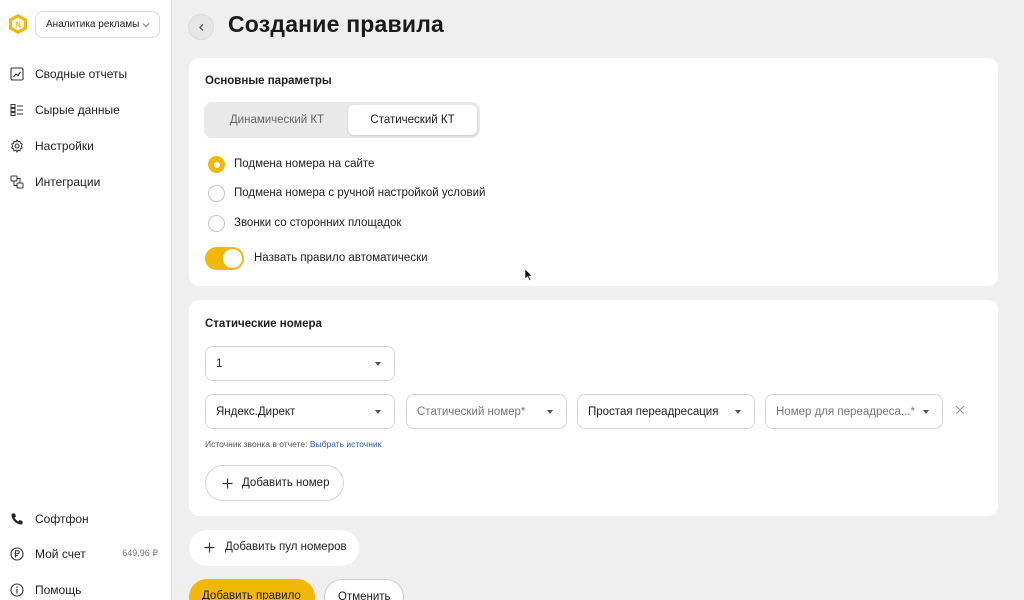  What do you see at coordinates (81, 74) in the screenshot?
I see `sidebar-item-label: Сводные отчеты` at bounding box center [81, 74].